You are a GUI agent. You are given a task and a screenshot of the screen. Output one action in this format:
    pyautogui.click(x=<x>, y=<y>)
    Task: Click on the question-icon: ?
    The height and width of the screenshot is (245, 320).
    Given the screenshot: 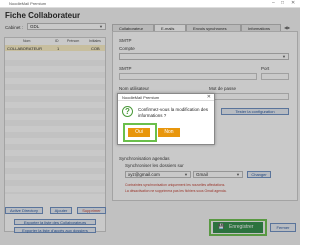 What is the action you would take?
    pyautogui.click(x=127, y=111)
    